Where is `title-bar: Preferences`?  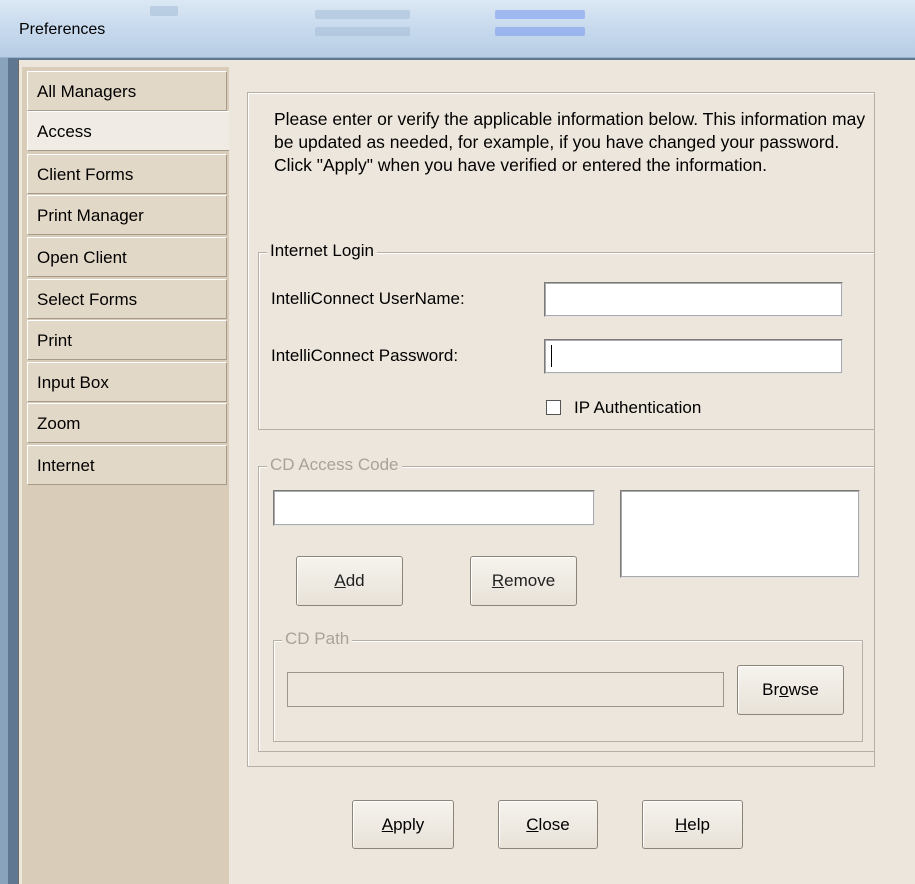 title-bar: Preferences is located at coordinates (457, 29).